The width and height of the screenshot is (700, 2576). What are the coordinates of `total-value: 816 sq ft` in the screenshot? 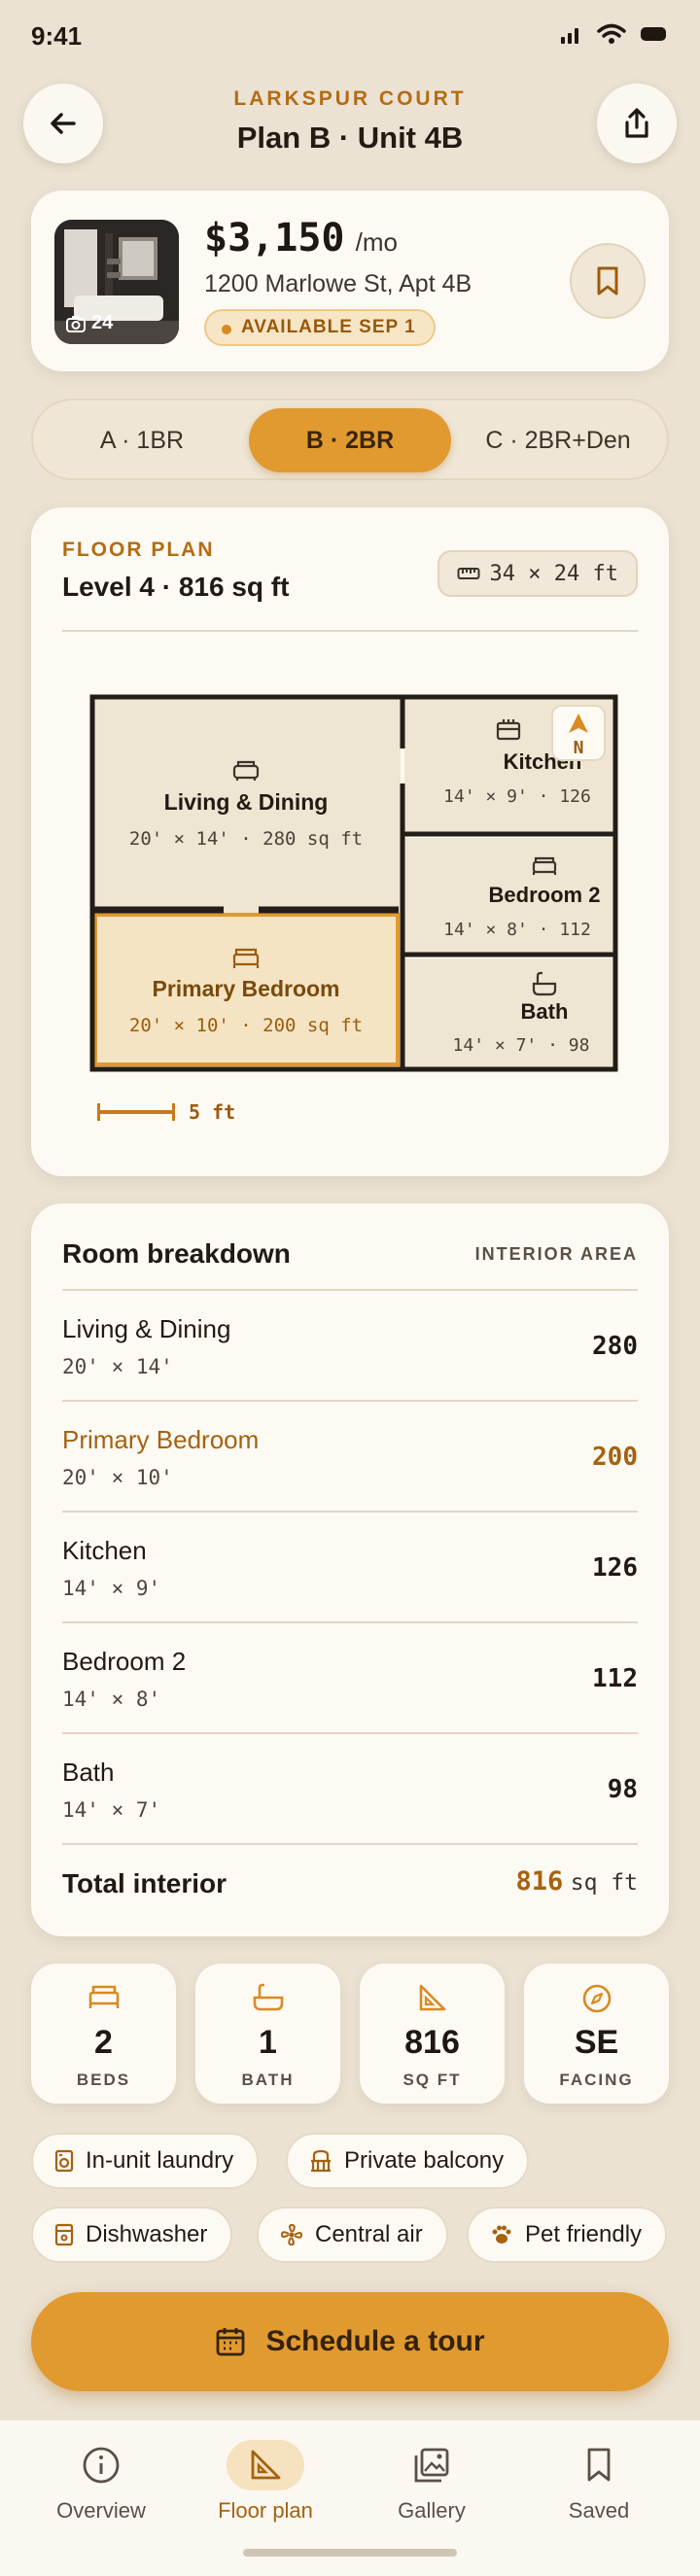 It's located at (576, 1881).